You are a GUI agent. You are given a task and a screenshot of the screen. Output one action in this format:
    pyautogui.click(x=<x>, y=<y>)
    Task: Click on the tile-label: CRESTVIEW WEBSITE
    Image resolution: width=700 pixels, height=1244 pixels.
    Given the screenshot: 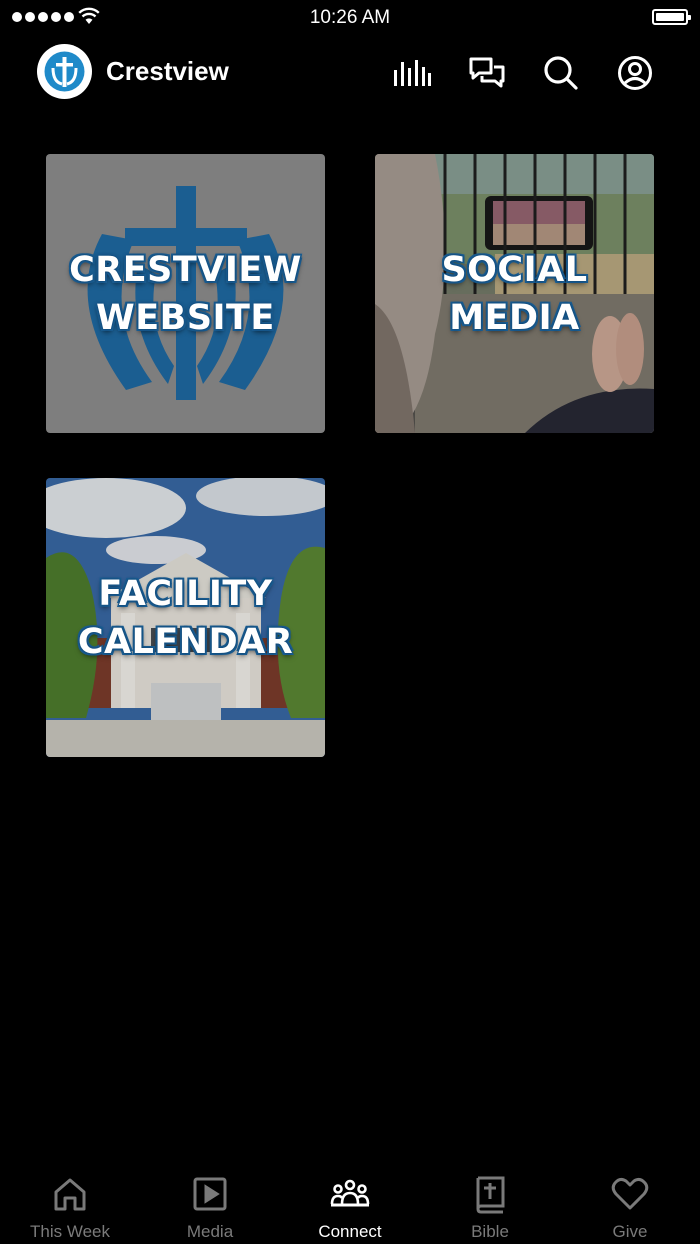 What is the action you would take?
    pyautogui.click(x=185, y=293)
    